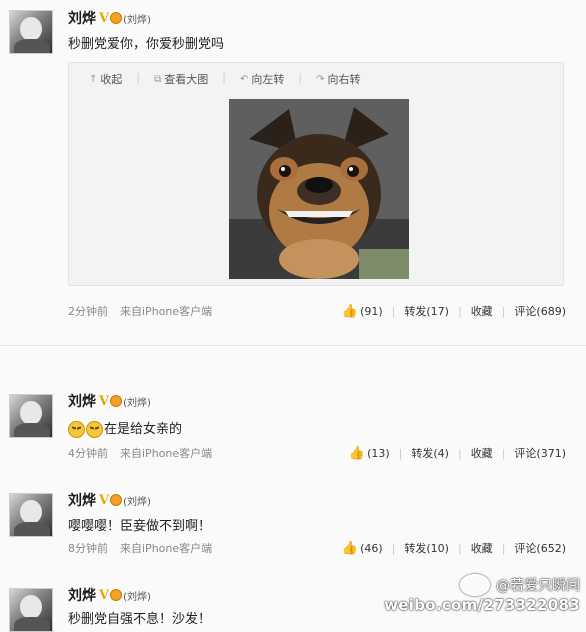 The height and width of the screenshot is (632, 586). What do you see at coordinates (88, 548) in the screenshot?
I see `post-time: 8分钟前` at bounding box center [88, 548].